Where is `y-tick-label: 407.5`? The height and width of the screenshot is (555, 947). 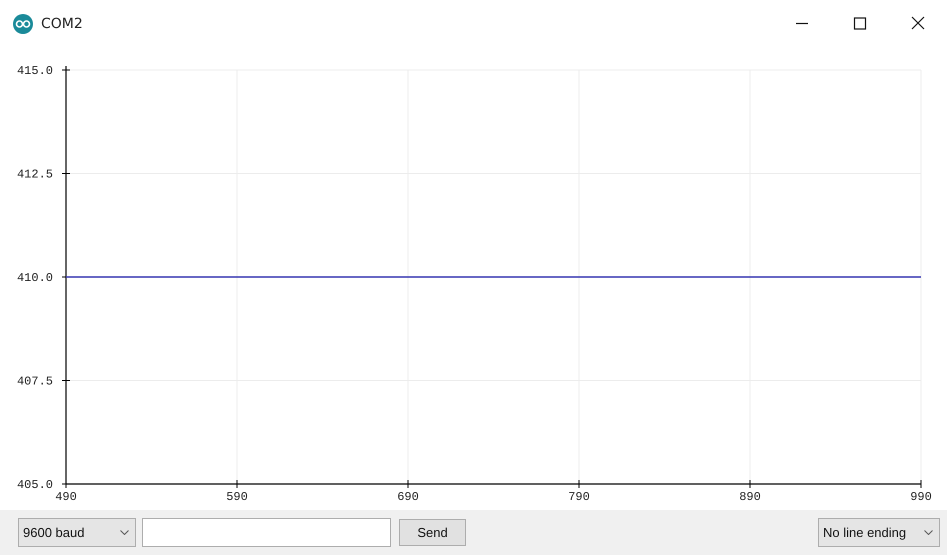 y-tick-label: 407.5 is located at coordinates (34, 381).